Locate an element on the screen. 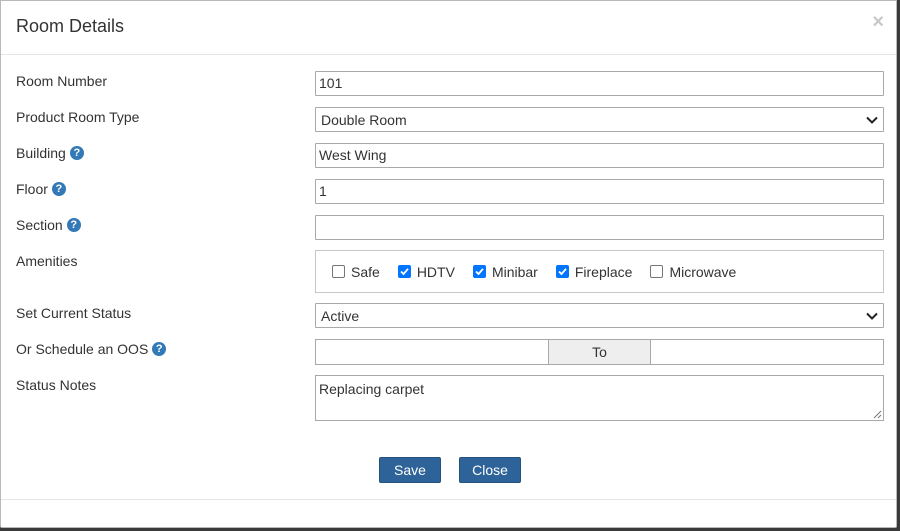 Image resolution: width=900 pixels, height=531 pixels. dialog-title: Room Details is located at coordinates (70, 26).